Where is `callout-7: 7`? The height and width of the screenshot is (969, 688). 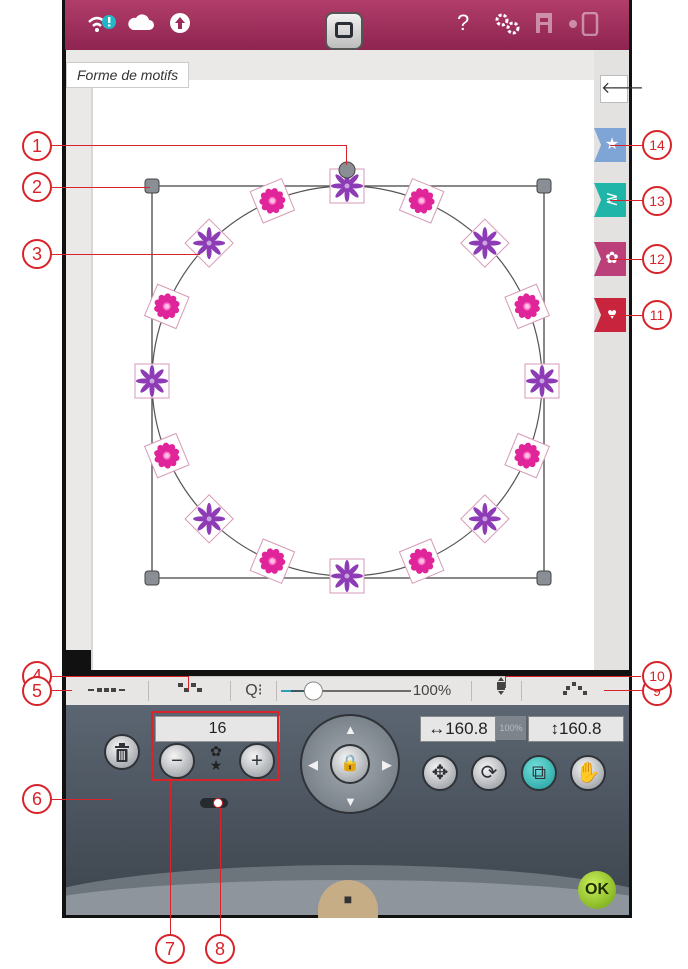 callout-7: 7 is located at coordinates (170, 949).